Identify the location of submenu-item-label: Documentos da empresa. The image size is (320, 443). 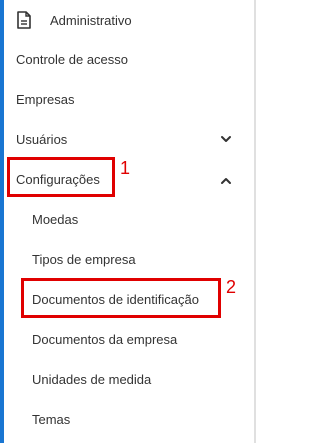
(105, 339).